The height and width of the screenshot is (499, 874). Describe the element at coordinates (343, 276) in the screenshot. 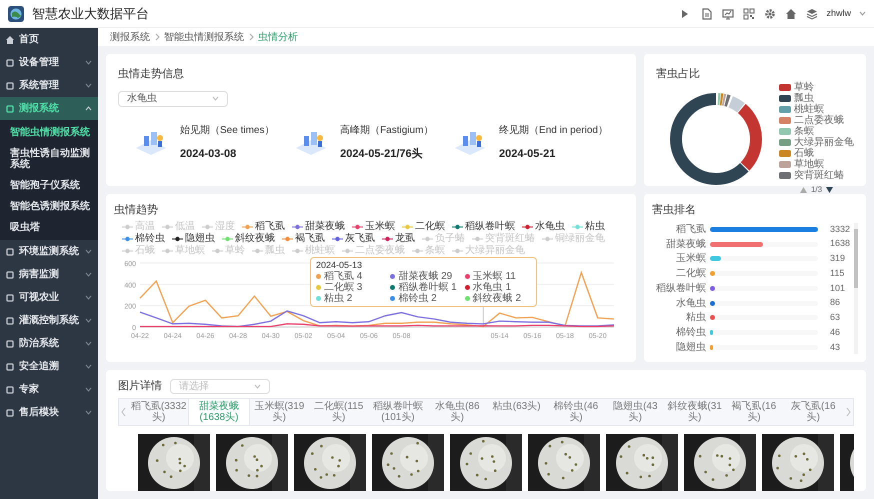

I see `tooltip-entry: 稻飞虱 4` at that location.